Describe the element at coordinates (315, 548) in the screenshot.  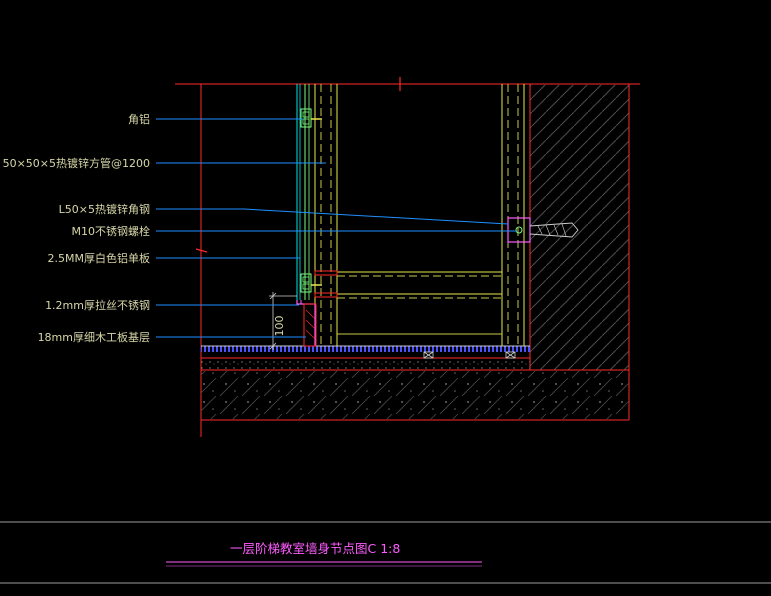
I see `drawing-title: 一层阶梯教室墙身节点图C 1:8` at that location.